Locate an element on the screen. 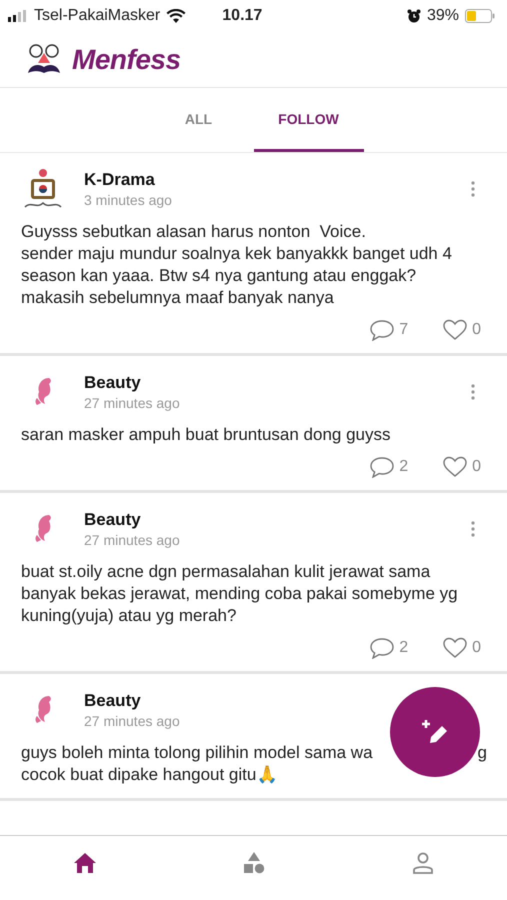  signal-icon is located at coordinates (18, 16).